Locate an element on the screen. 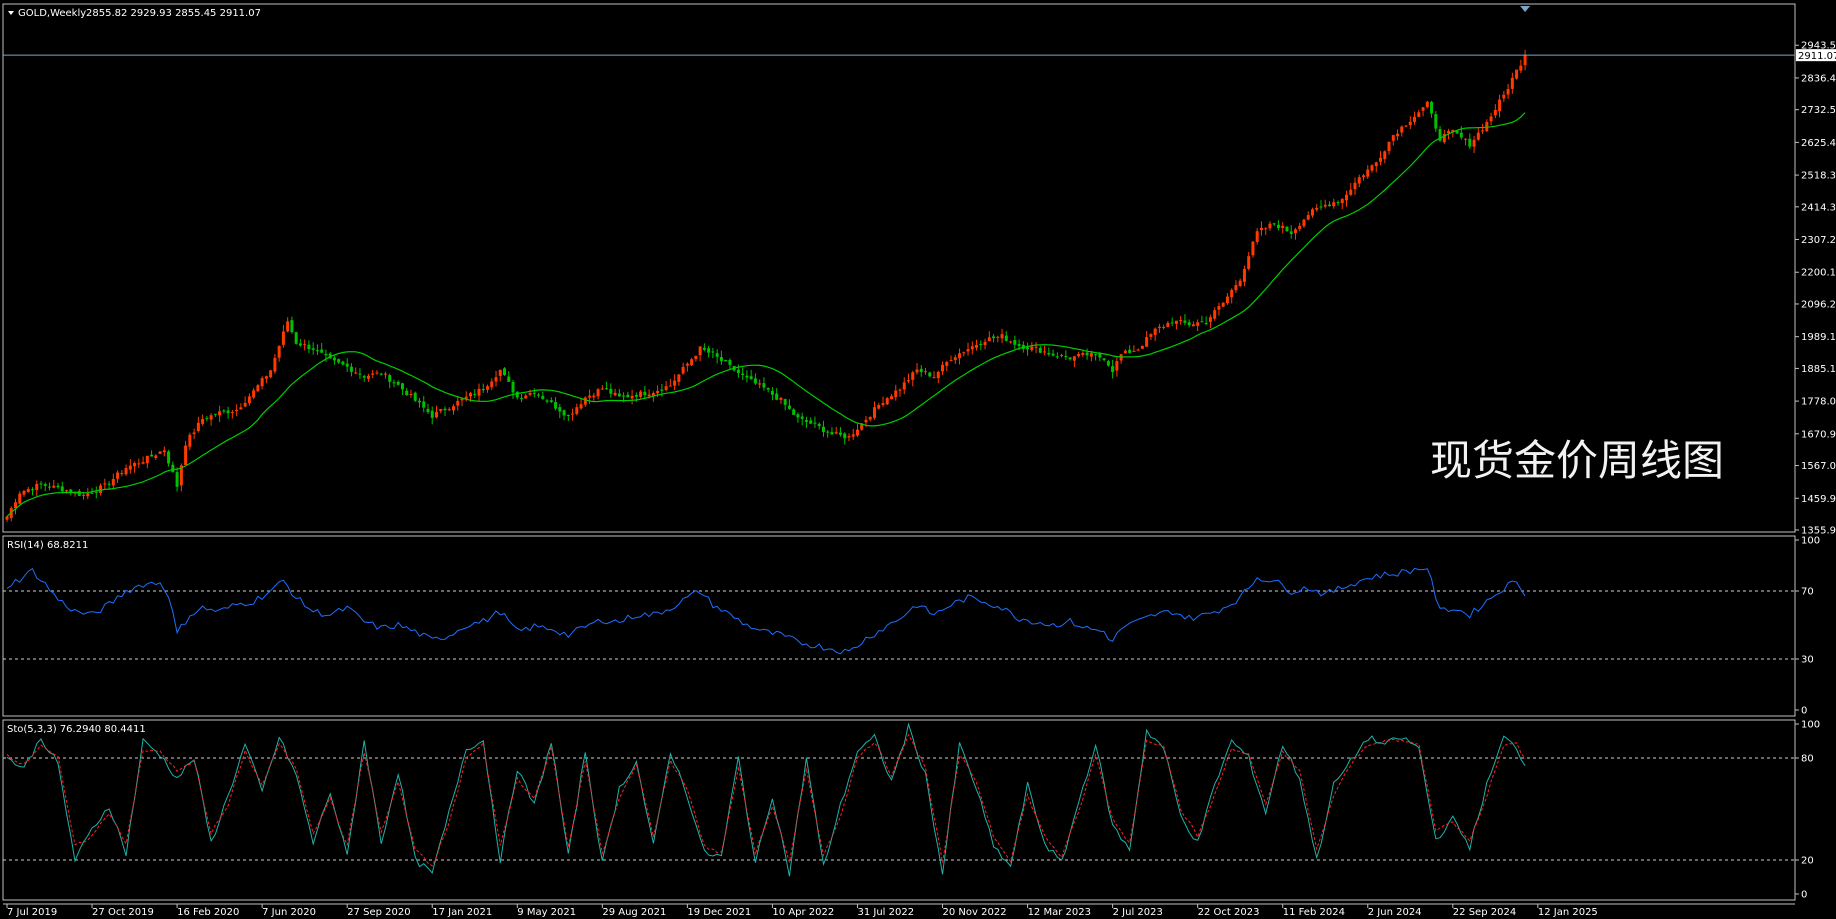  stochastic-tick-label: 100 is located at coordinates (1810, 725).